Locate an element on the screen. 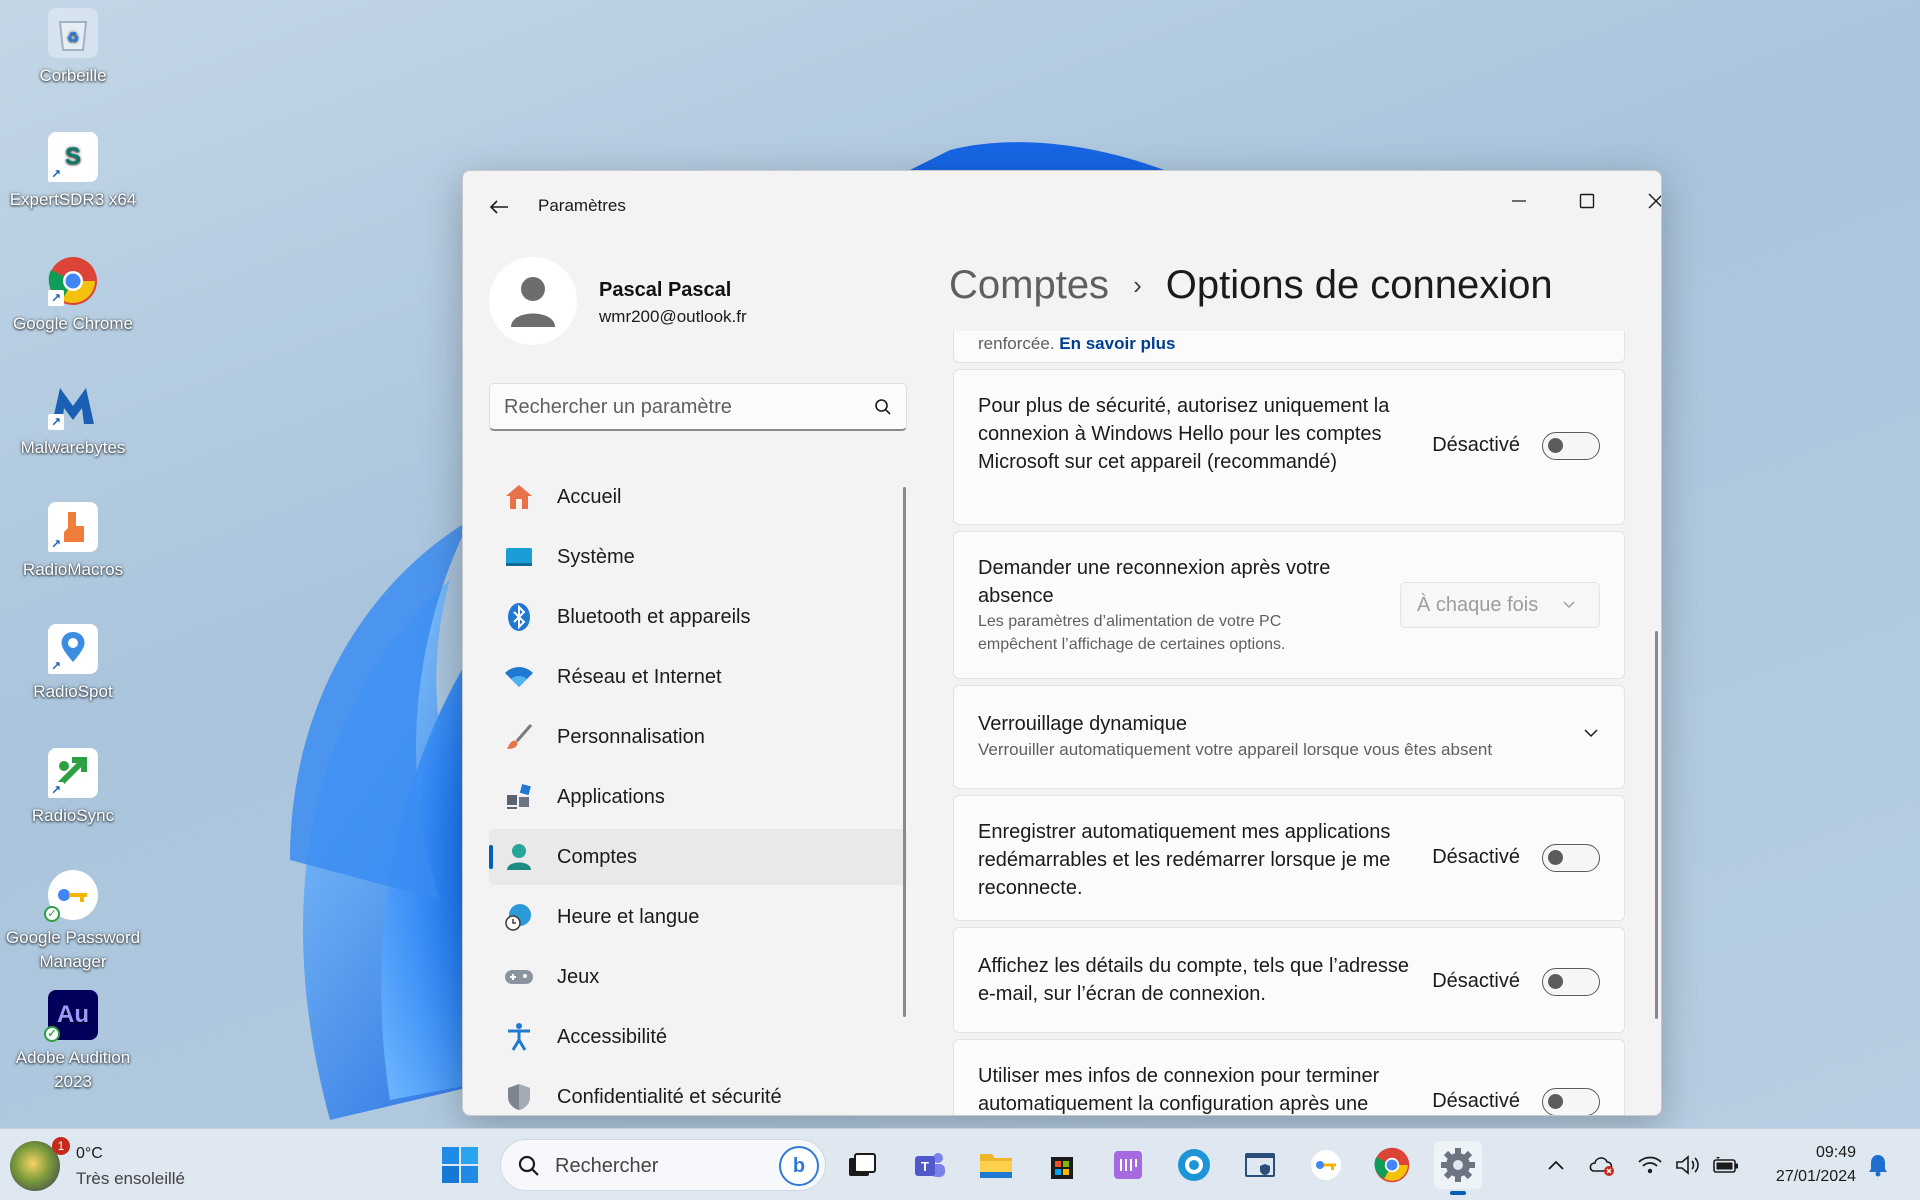 The height and width of the screenshot is (1200, 1920). close-button is located at coordinates (1643, 201).